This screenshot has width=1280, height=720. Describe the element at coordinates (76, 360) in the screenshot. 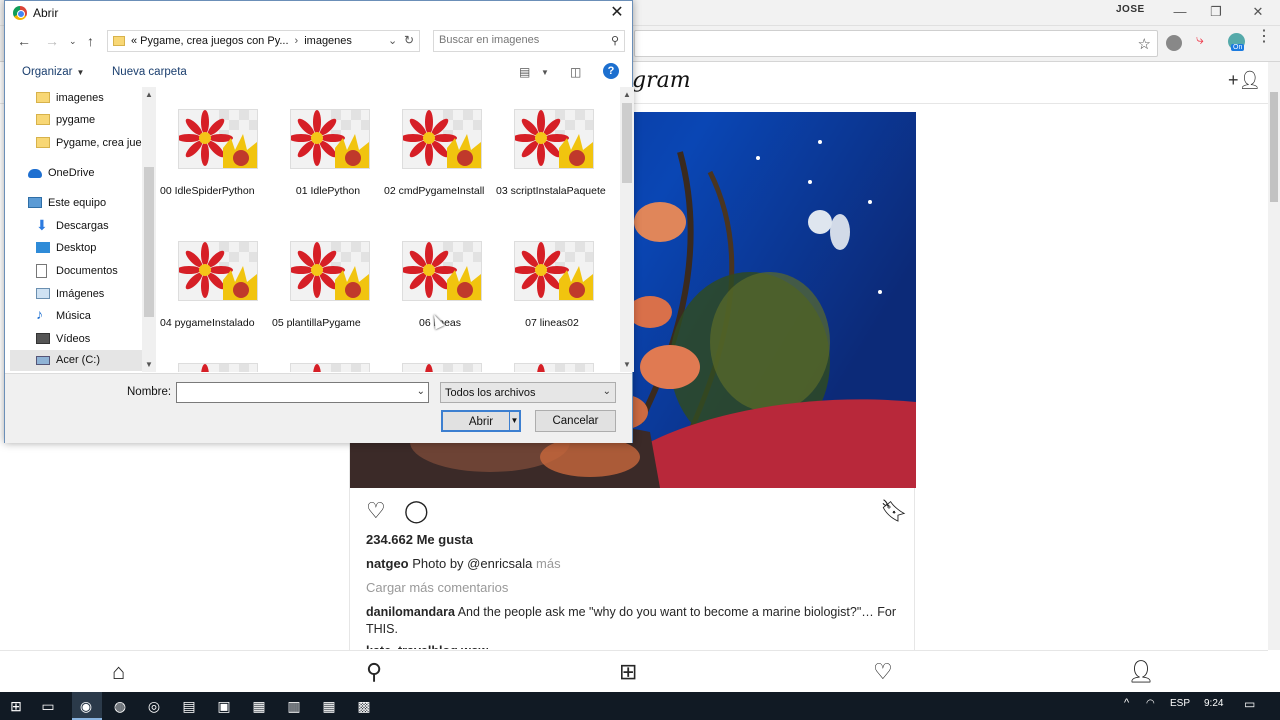

I see `nav-item-acer-c: Acer (C:)` at that location.